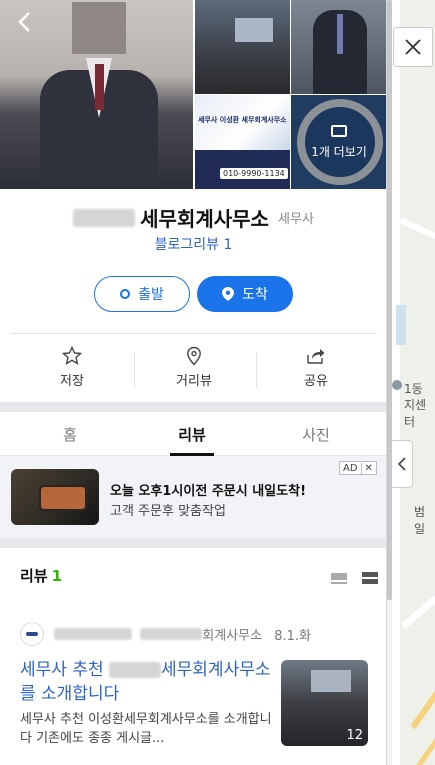 This screenshot has height=765, width=435. Describe the element at coordinates (370, 578) in the screenshot. I see `card-view-icon` at that location.